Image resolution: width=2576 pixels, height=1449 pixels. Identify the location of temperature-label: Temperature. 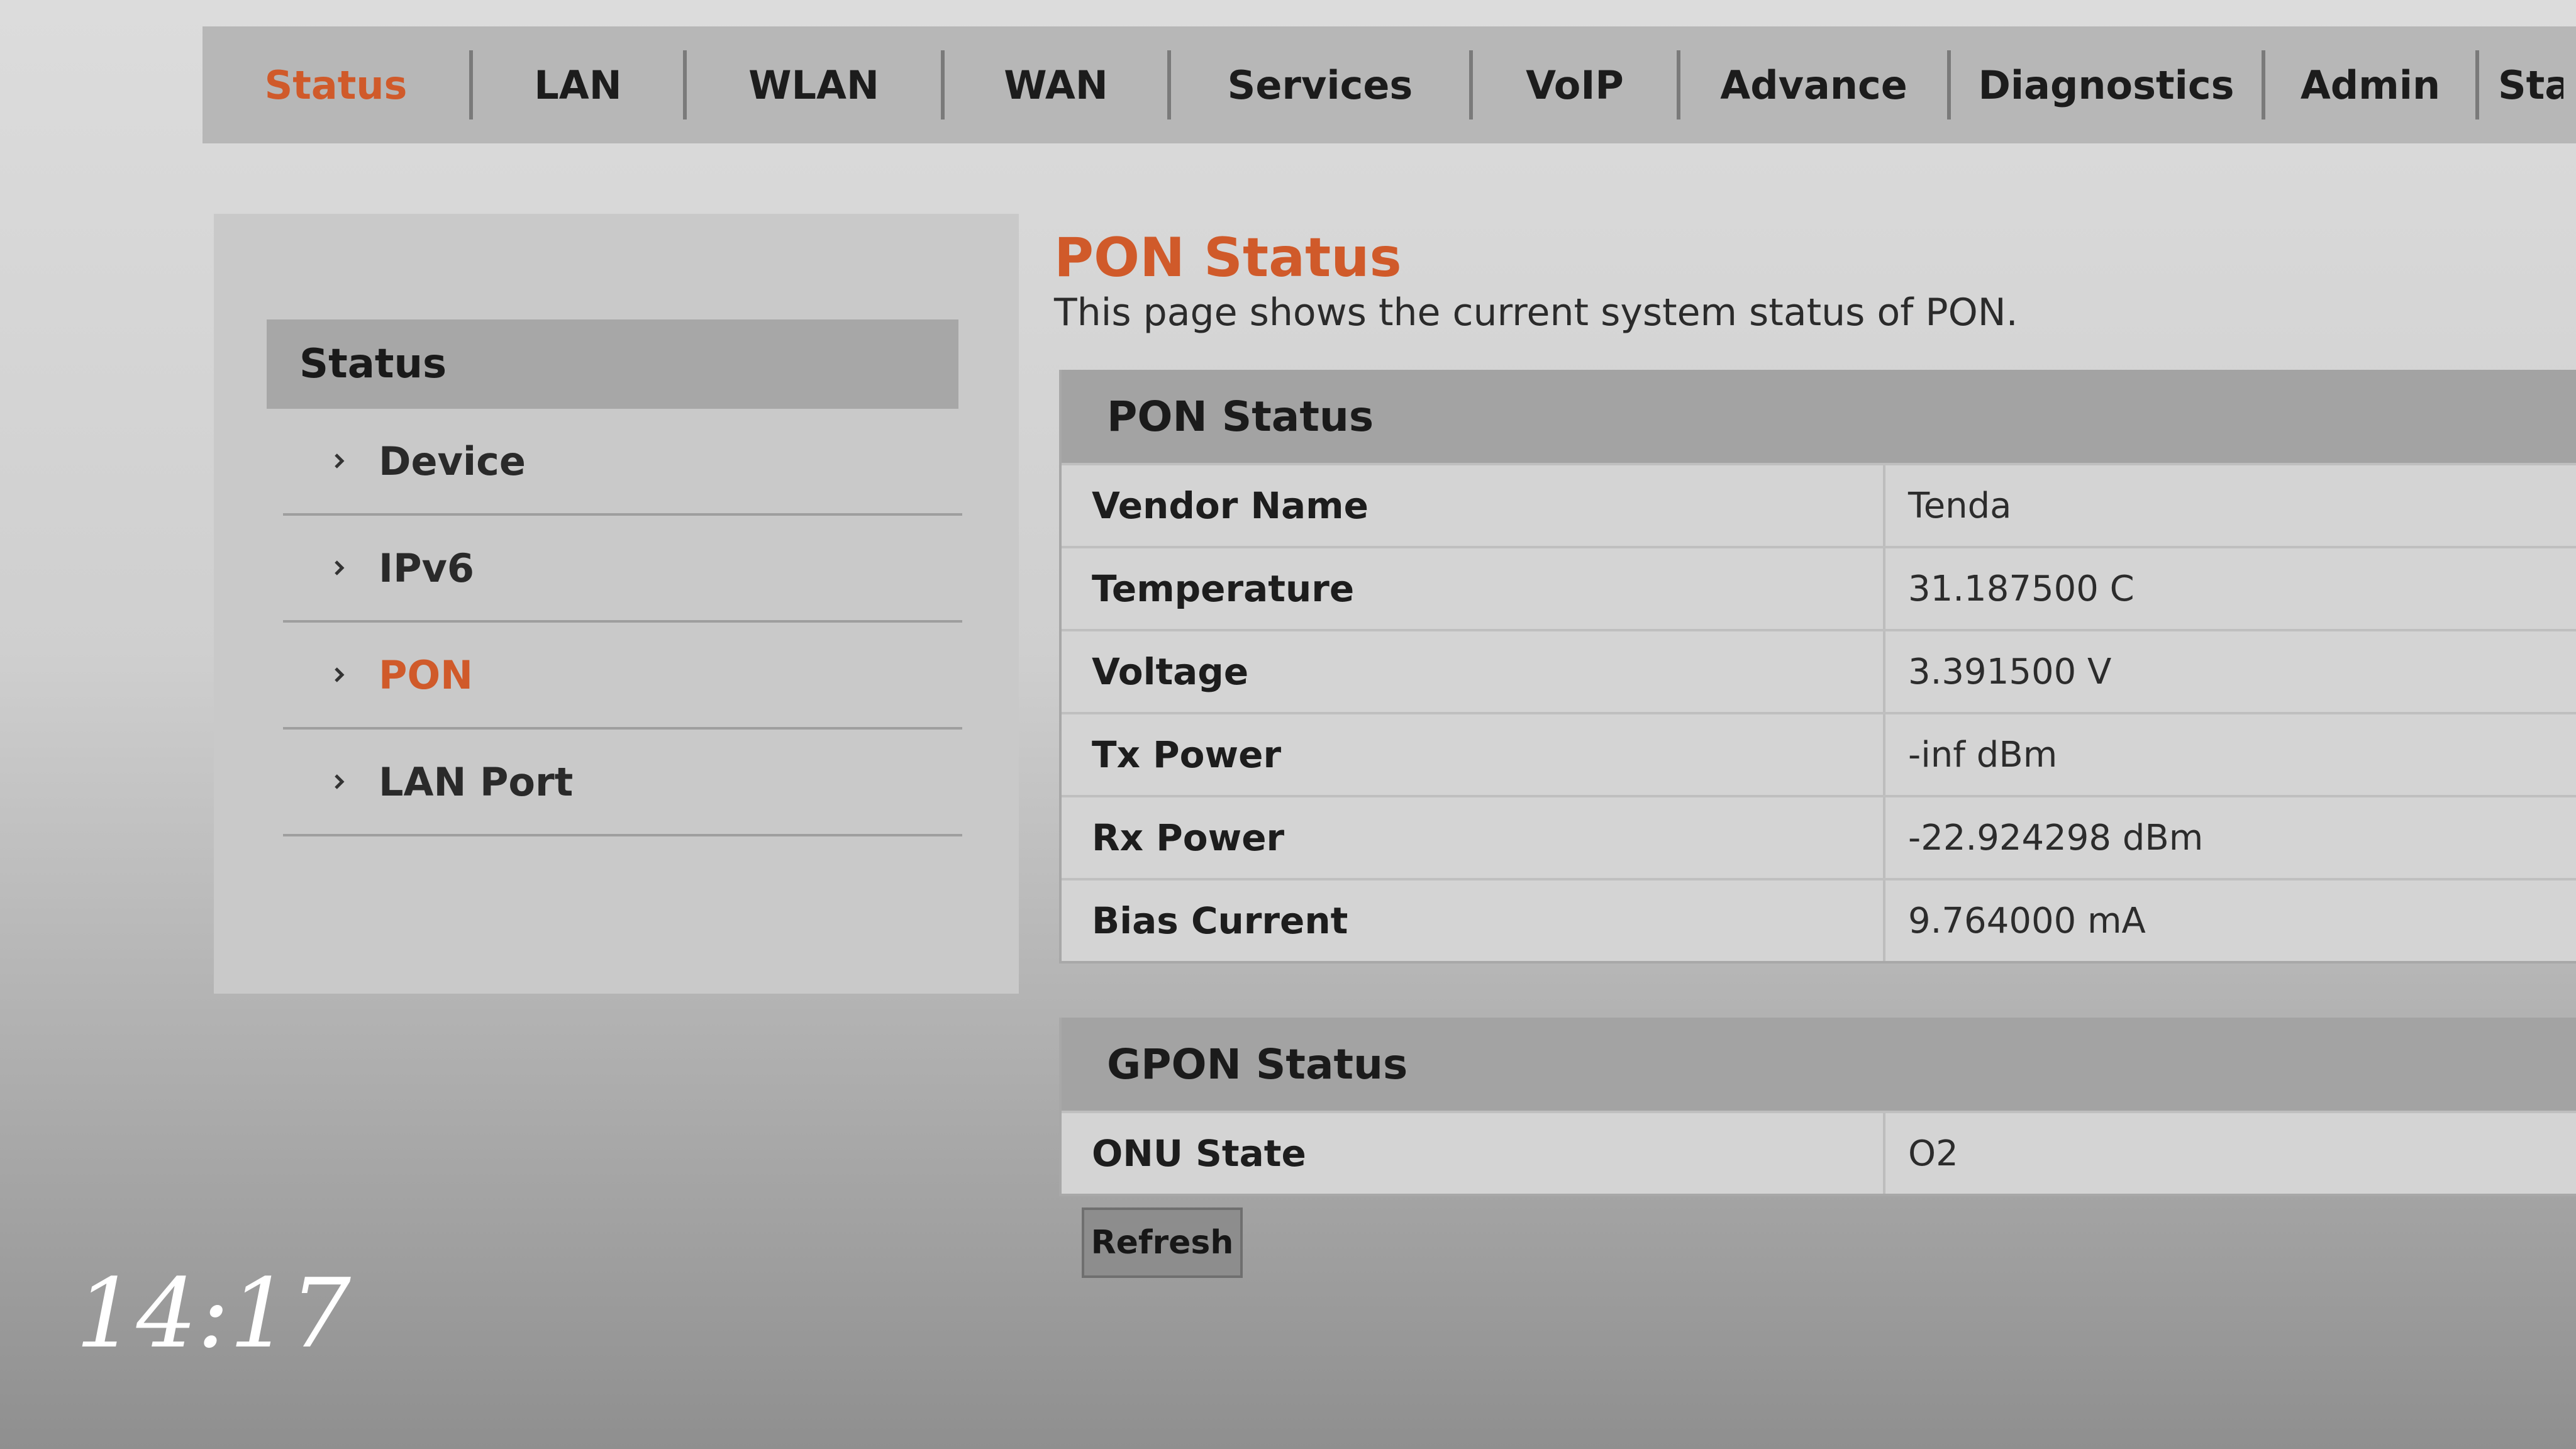
(1473, 588).